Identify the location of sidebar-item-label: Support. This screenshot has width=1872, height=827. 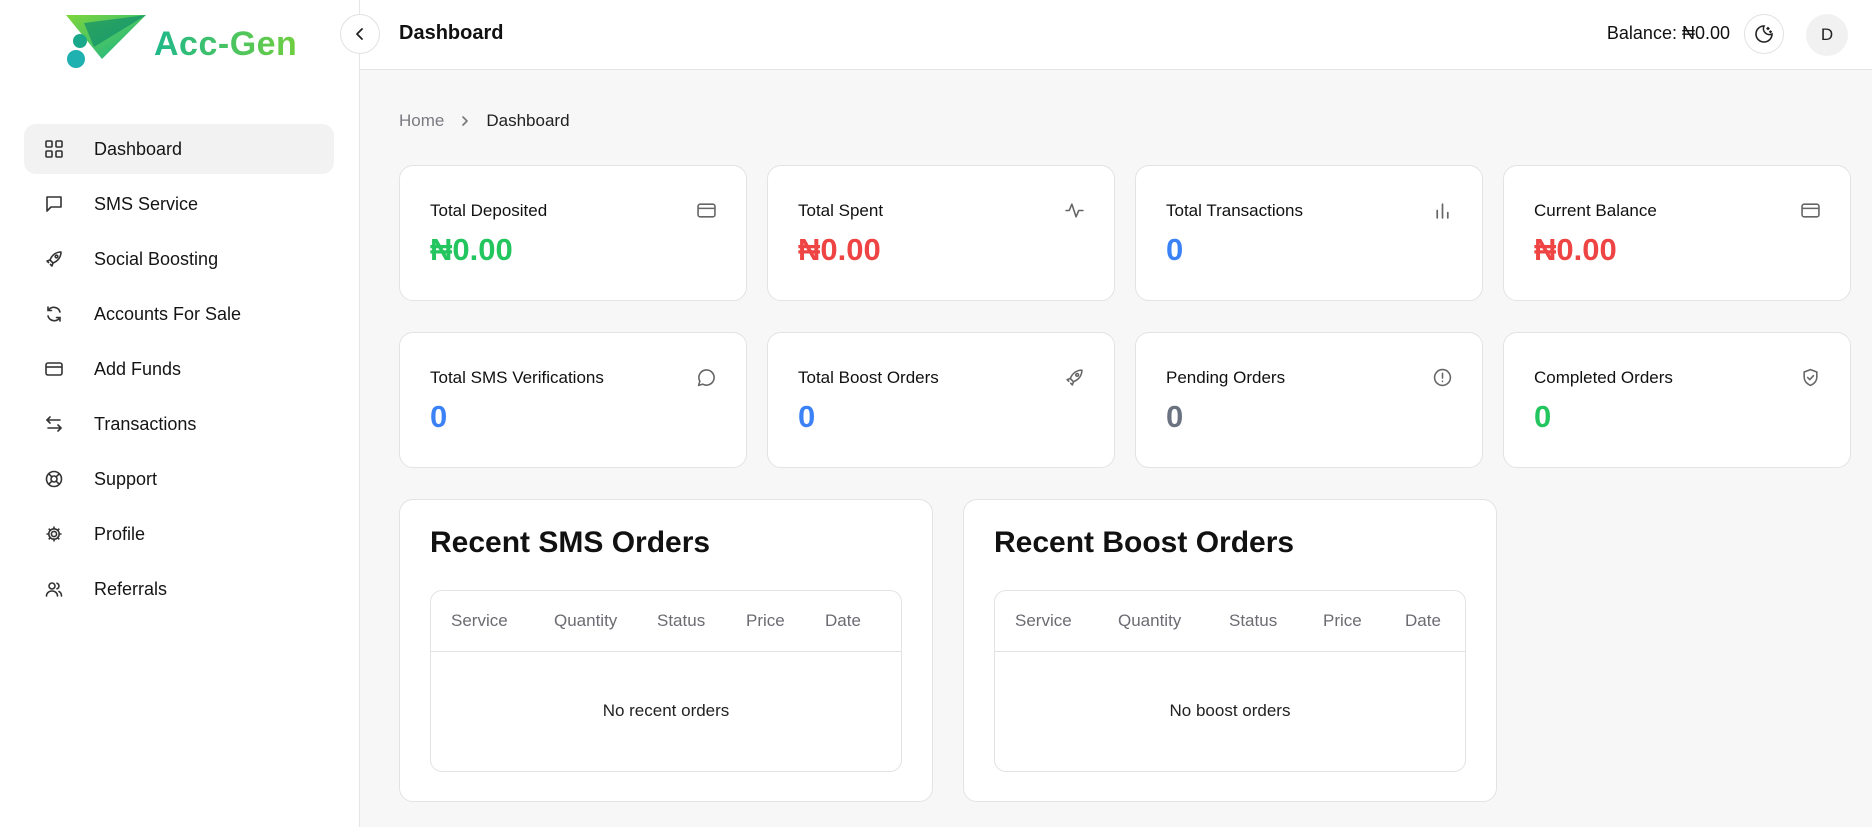
(126, 478).